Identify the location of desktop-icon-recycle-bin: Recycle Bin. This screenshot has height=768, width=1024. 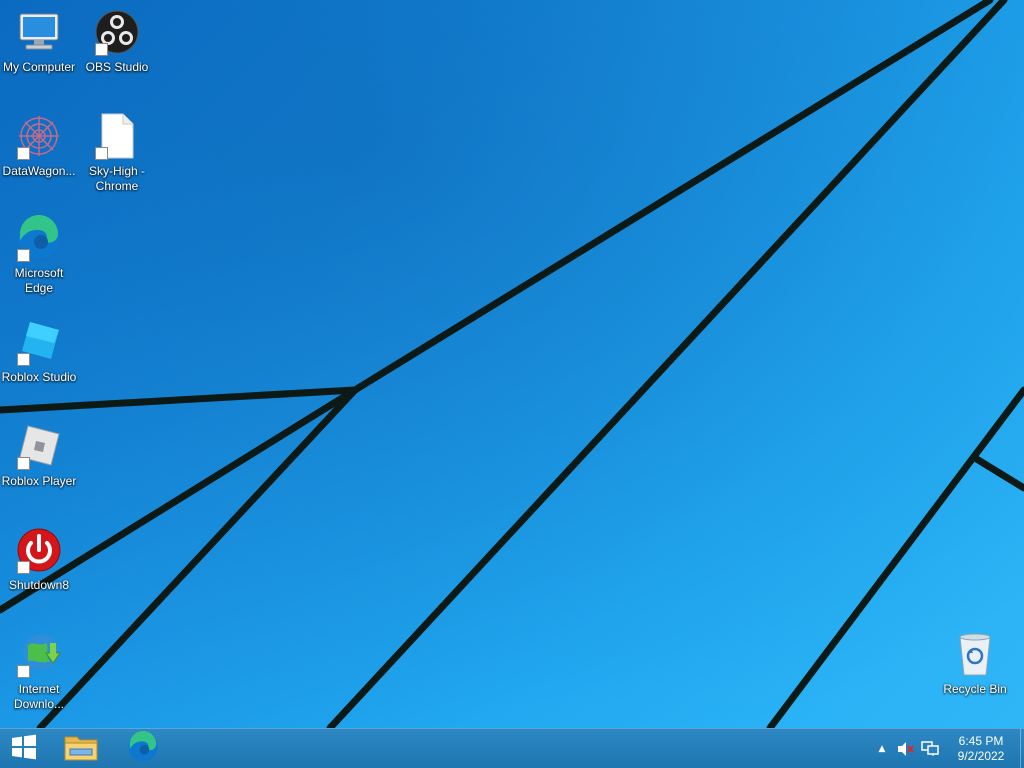
(975, 663).